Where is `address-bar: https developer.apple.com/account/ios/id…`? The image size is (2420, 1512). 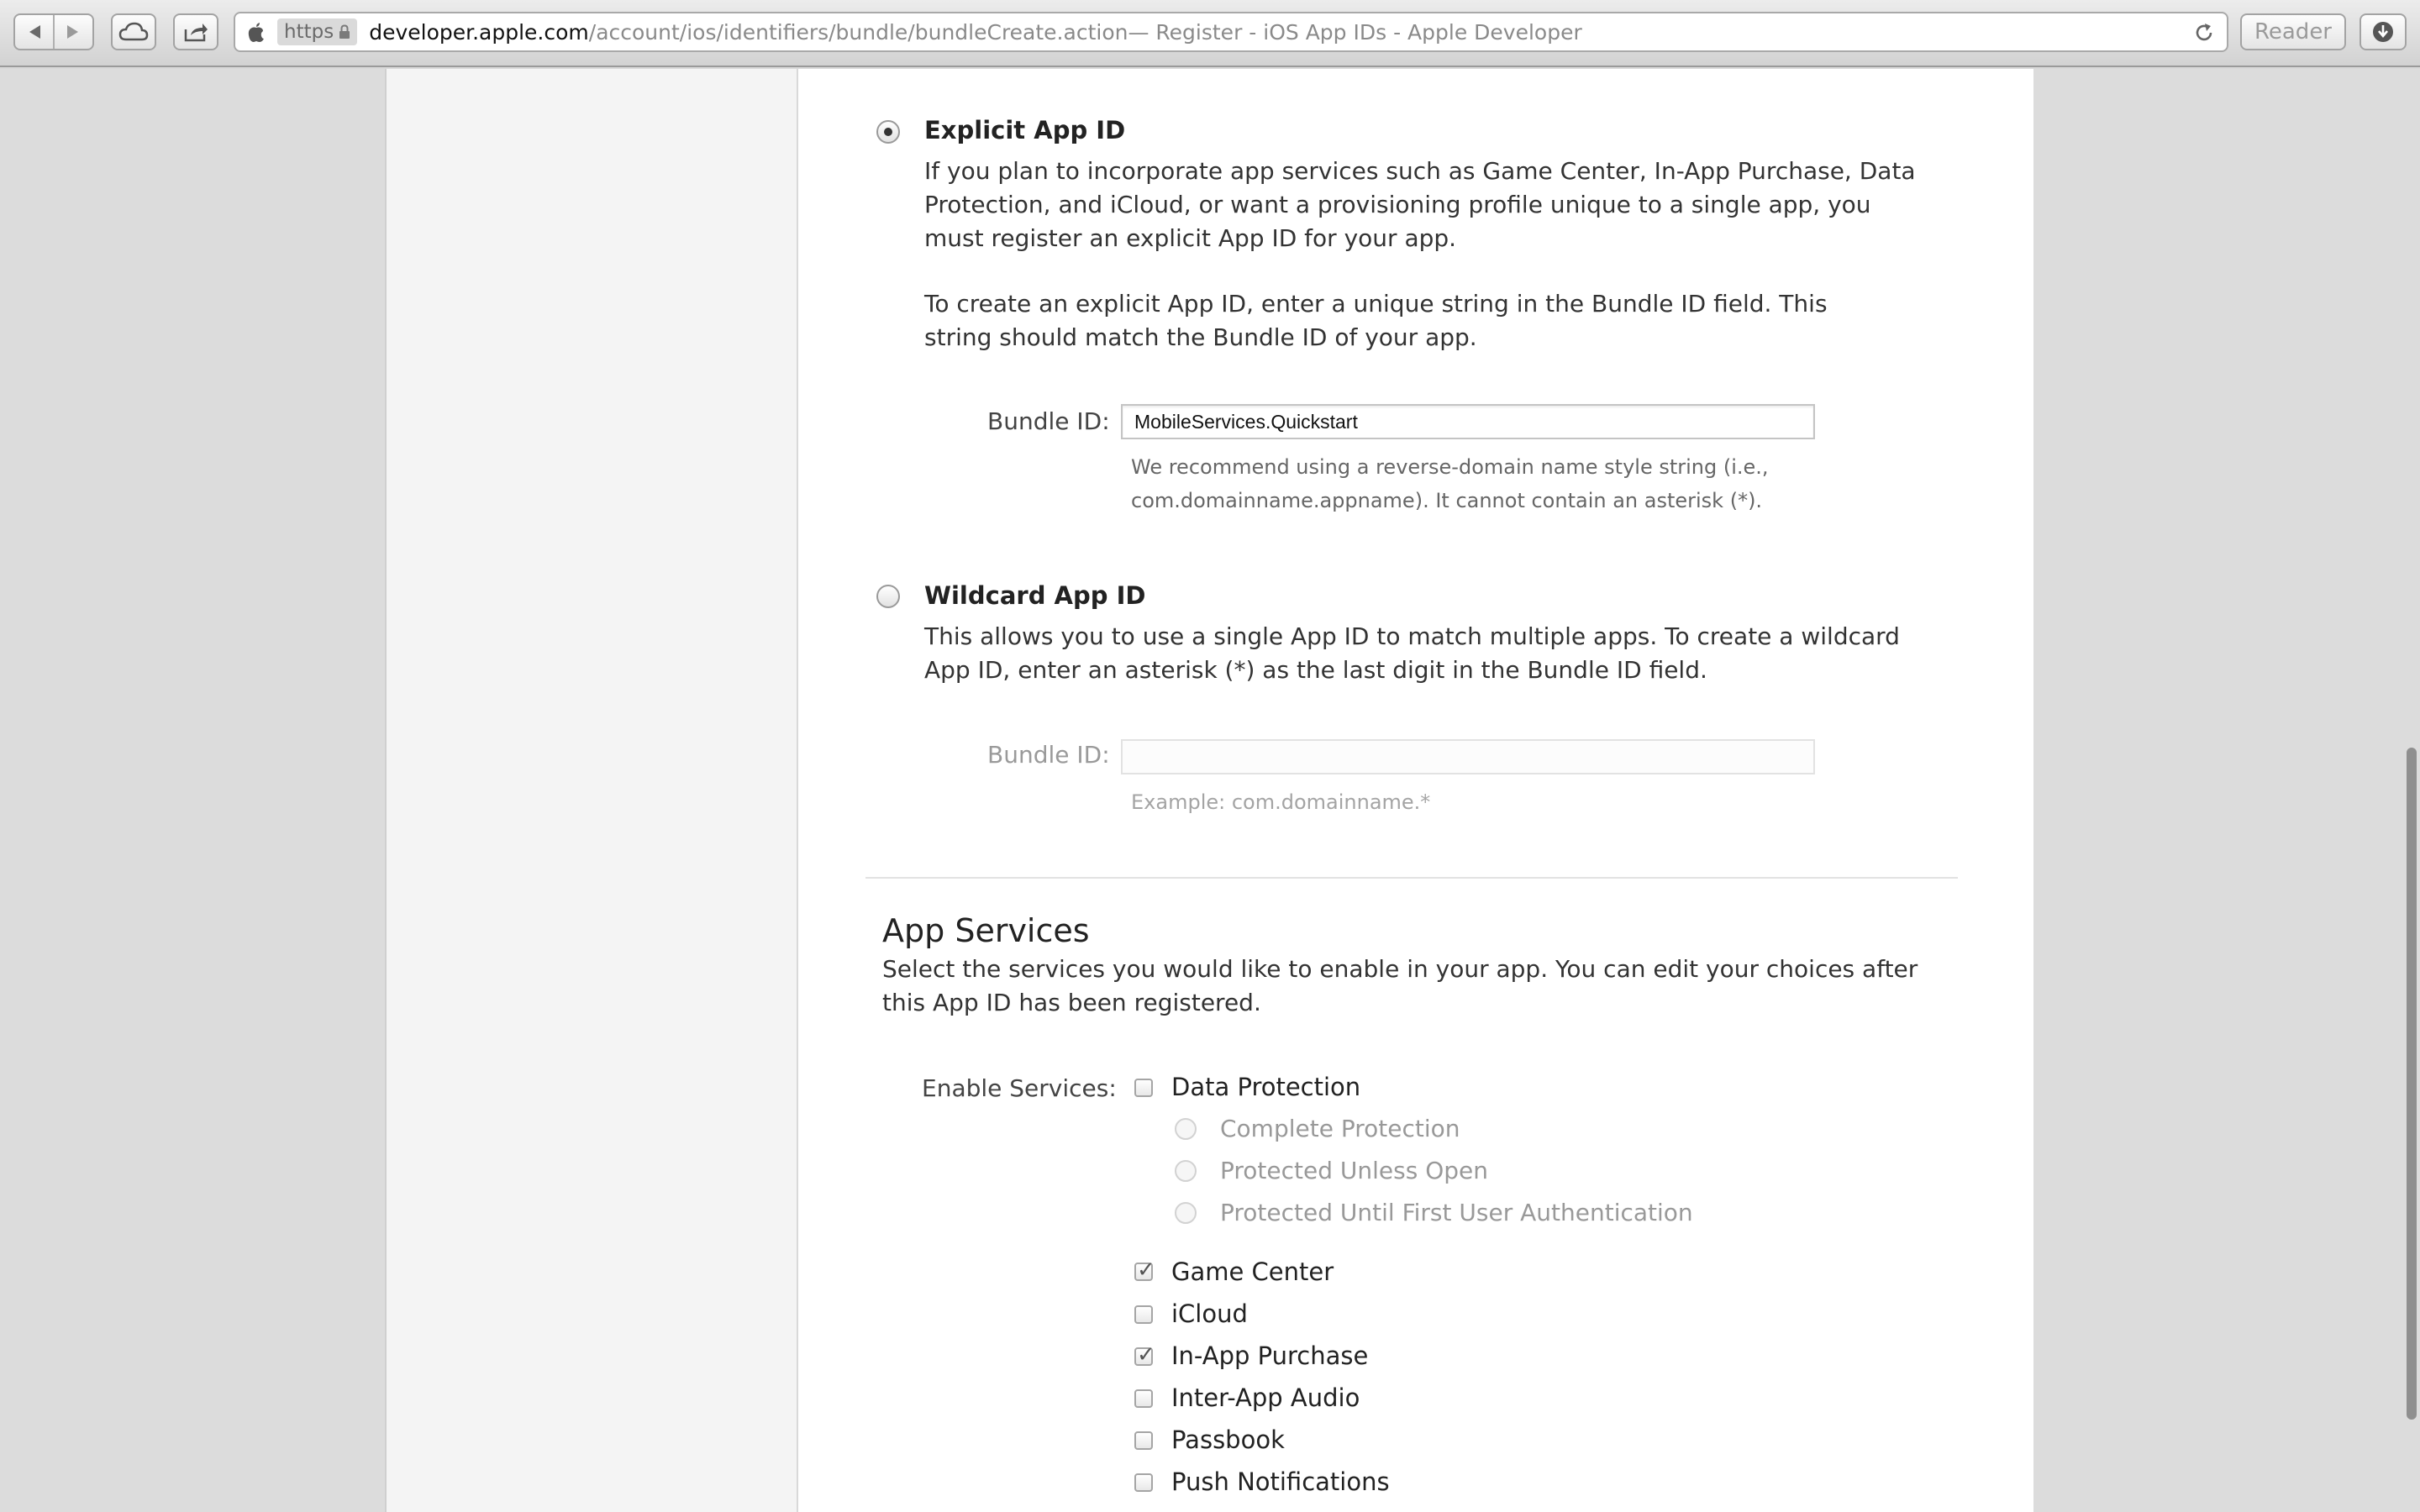 address-bar: https developer.apple.com/account/ios/id… is located at coordinates (1231, 32).